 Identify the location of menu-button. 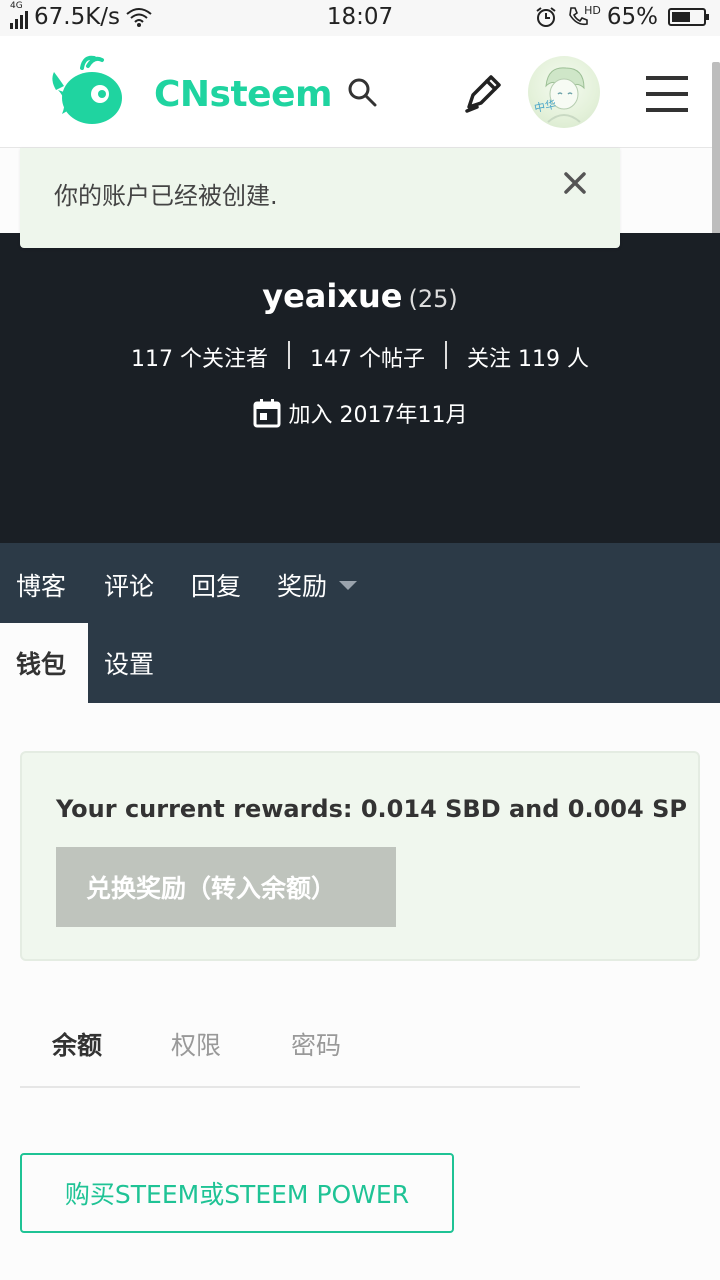
(667, 94).